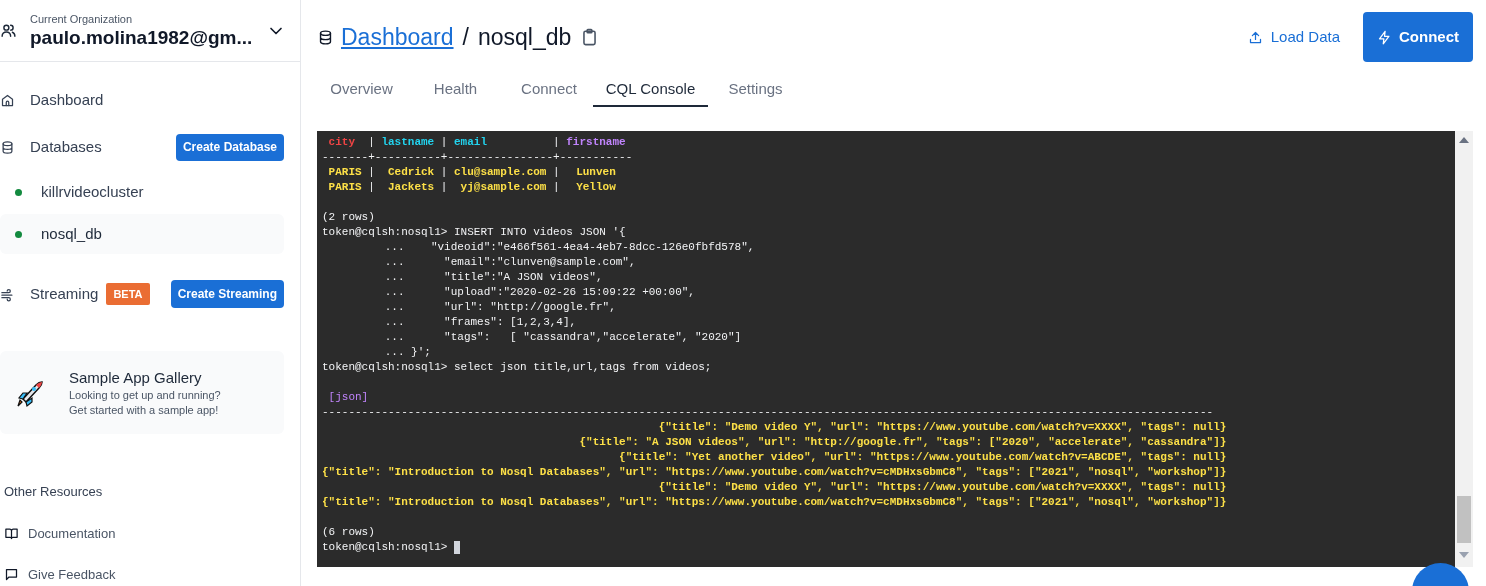 The height and width of the screenshot is (586, 1486). What do you see at coordinates (348, 532) in the screenshot?
I see `console-output: (6 rows)` at bounding box center [348, 532].